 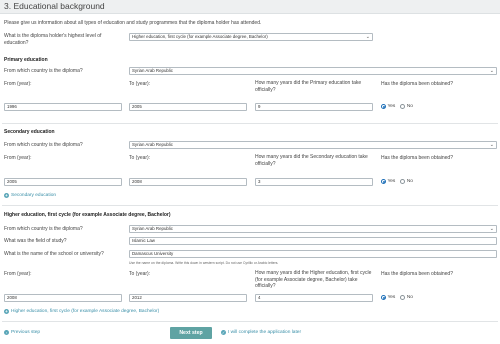 I want to click on add-secondary-link: + Secondary education, so click(x=30, y=195).